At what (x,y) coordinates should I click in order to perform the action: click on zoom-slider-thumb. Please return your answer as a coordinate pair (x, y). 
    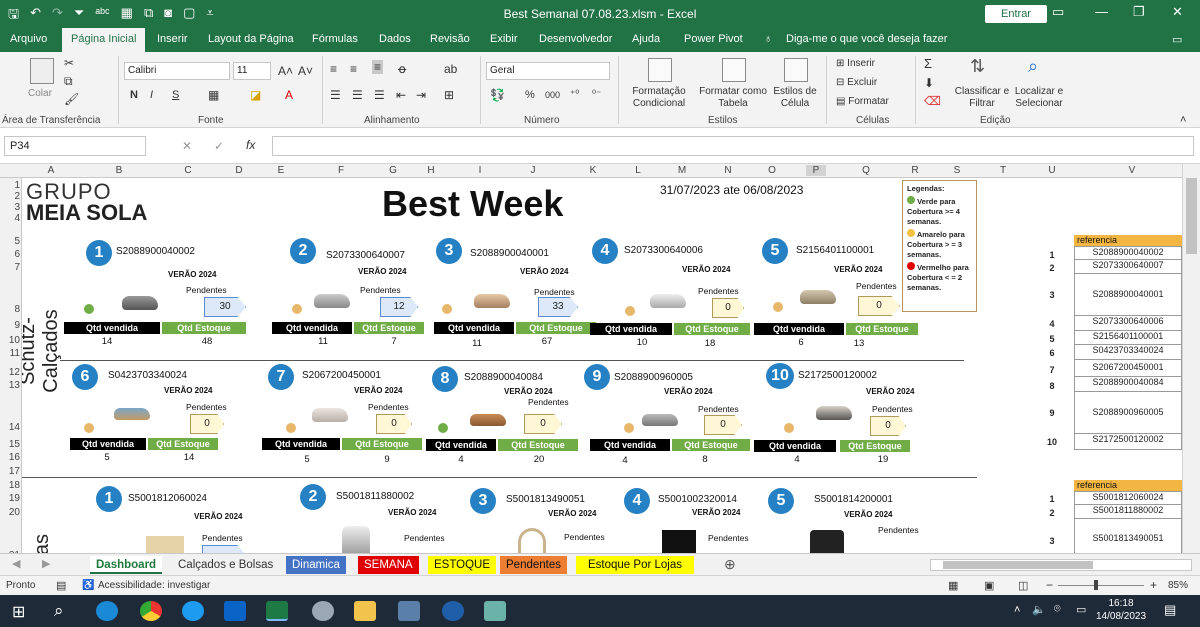
    Looking at the image, I should click on (1096, 585).